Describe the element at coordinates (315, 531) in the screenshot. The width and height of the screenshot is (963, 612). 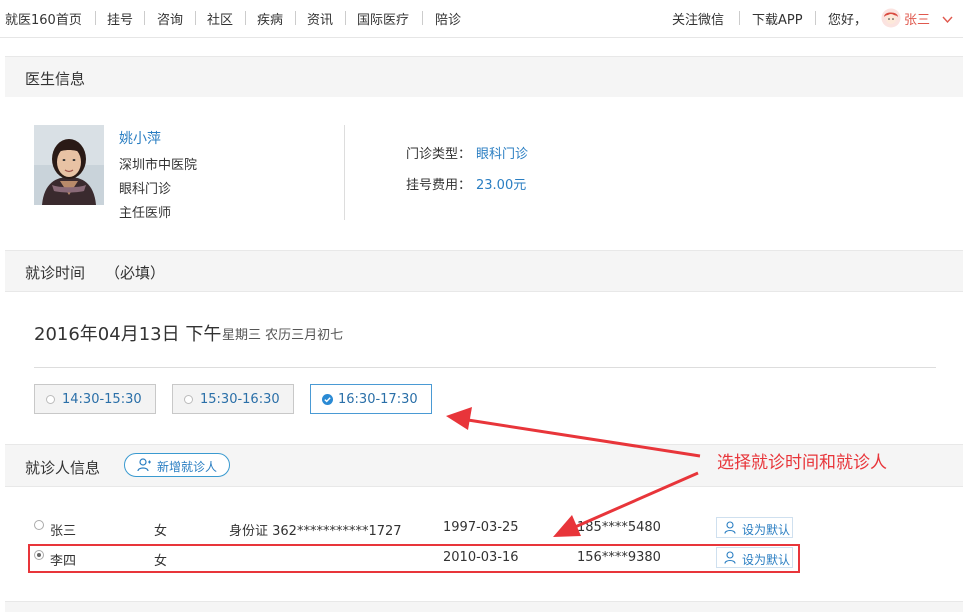
I see `patient-id: 身份证 362***********1727` at that location.